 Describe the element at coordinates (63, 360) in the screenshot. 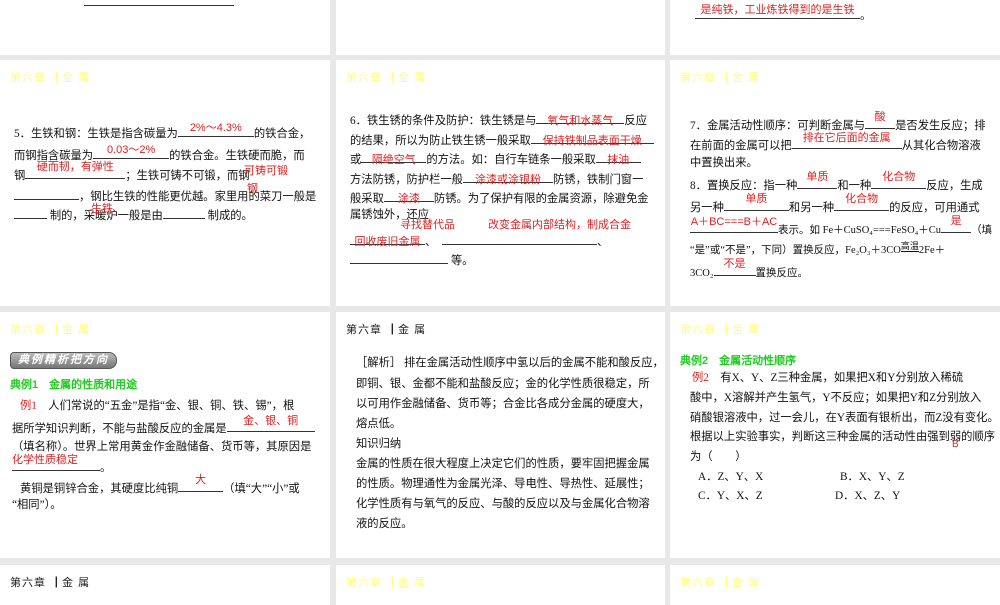

I see `section-banner: 典例精析把方向` at that location.